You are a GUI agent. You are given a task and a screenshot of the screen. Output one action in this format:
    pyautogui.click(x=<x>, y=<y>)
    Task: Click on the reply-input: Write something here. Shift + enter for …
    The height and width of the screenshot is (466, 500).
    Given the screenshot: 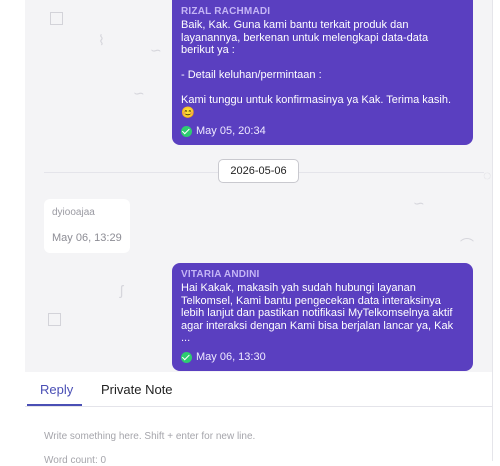 What is the action you would take?
    pyautogui.click(x=149, y=436)
    